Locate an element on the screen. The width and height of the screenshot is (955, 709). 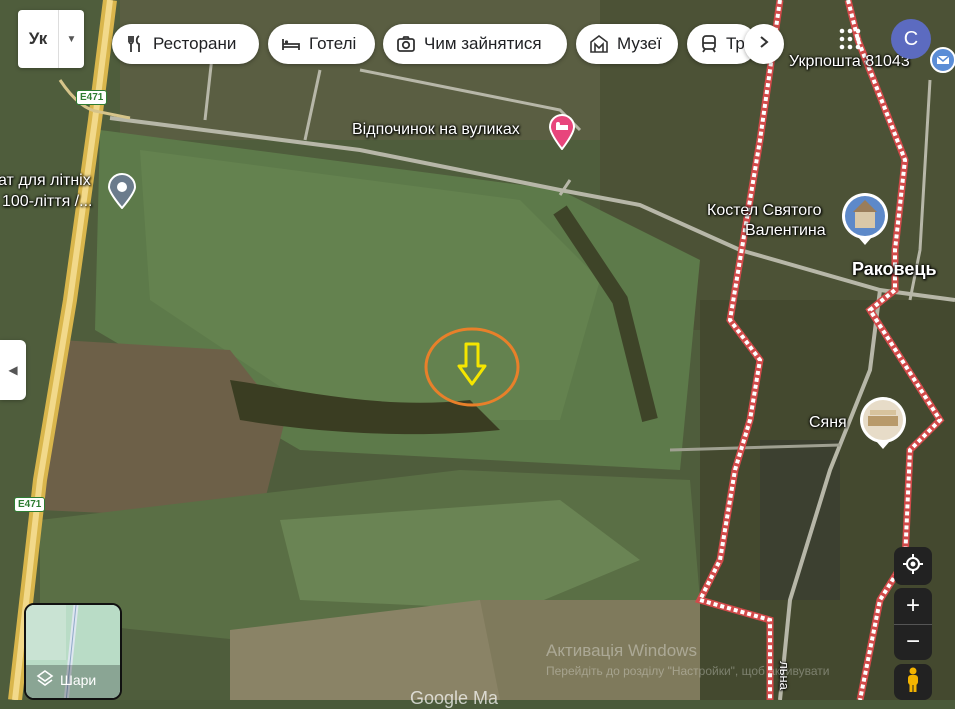
chip-things-to-do: Чим зайнятися is located at coordinates (475, 44).